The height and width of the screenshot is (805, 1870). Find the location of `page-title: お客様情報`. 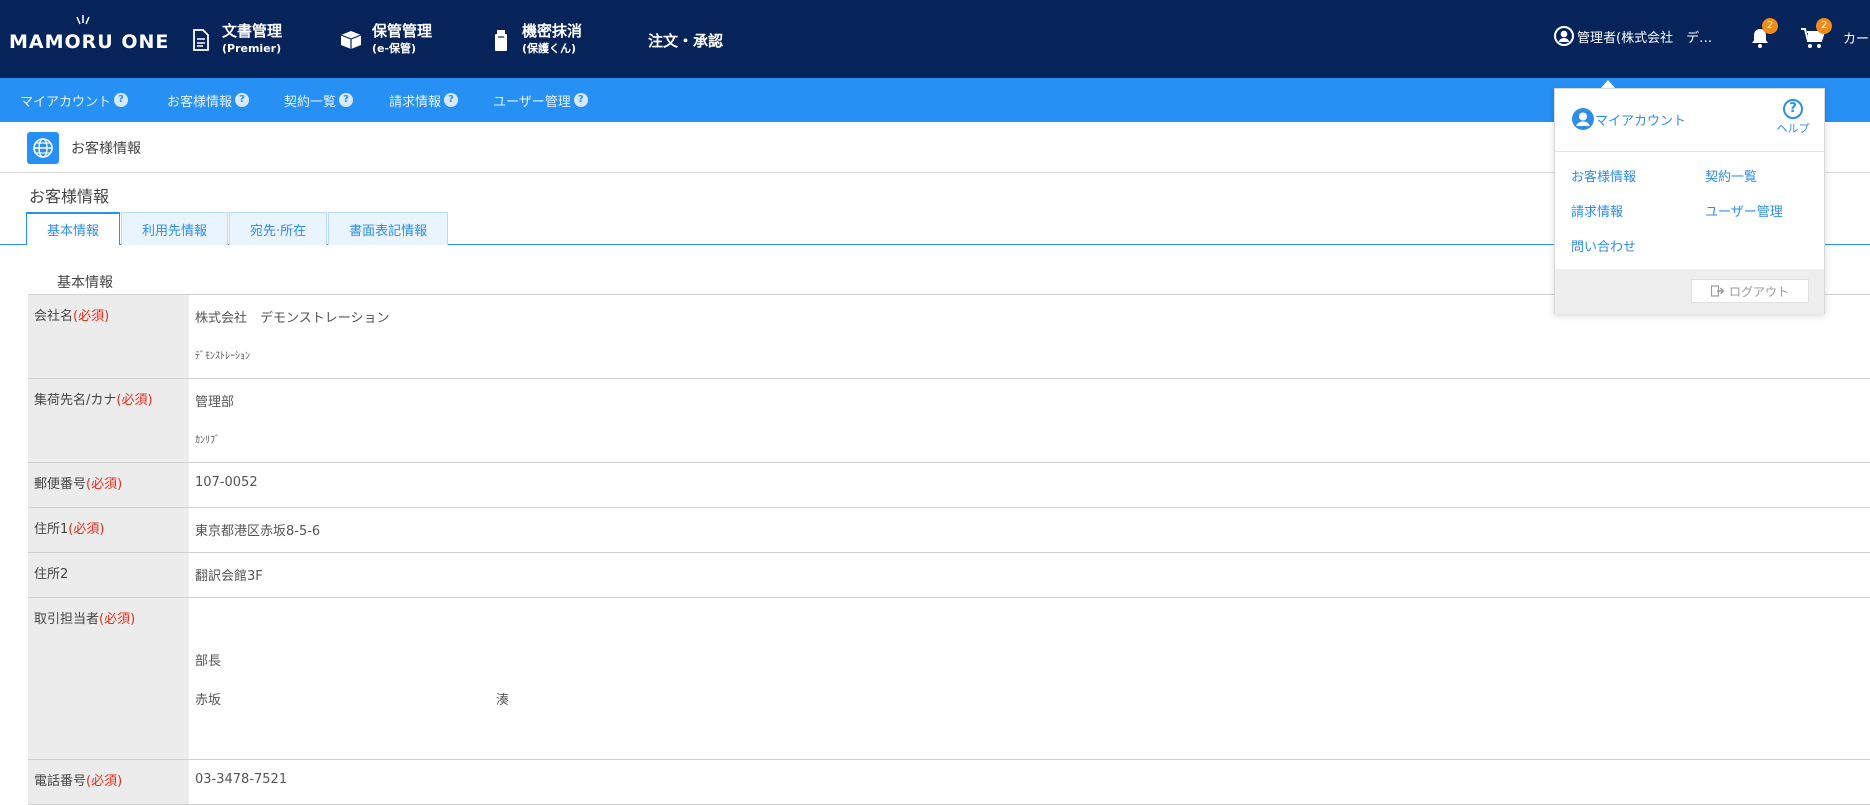

page-title: お客様情報 is located at coordinates (69, 196).